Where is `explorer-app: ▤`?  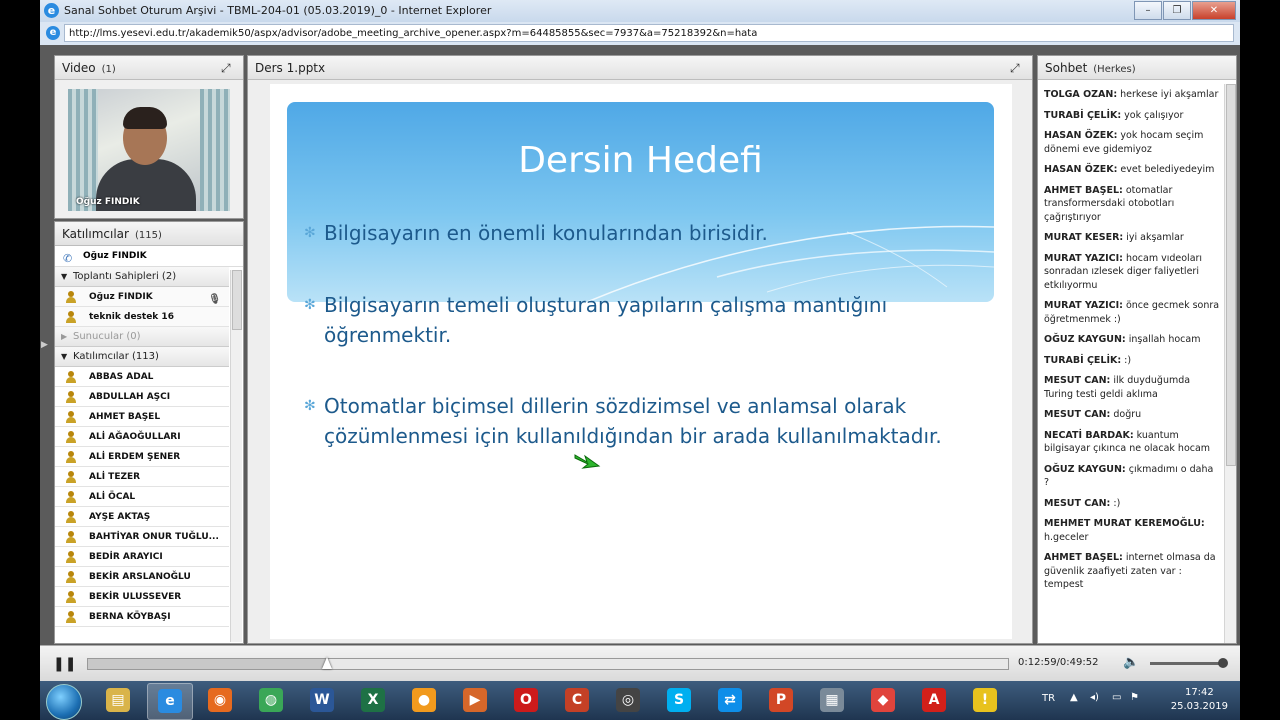
explorer-app: ▤ is located at coordinates (118, 700).